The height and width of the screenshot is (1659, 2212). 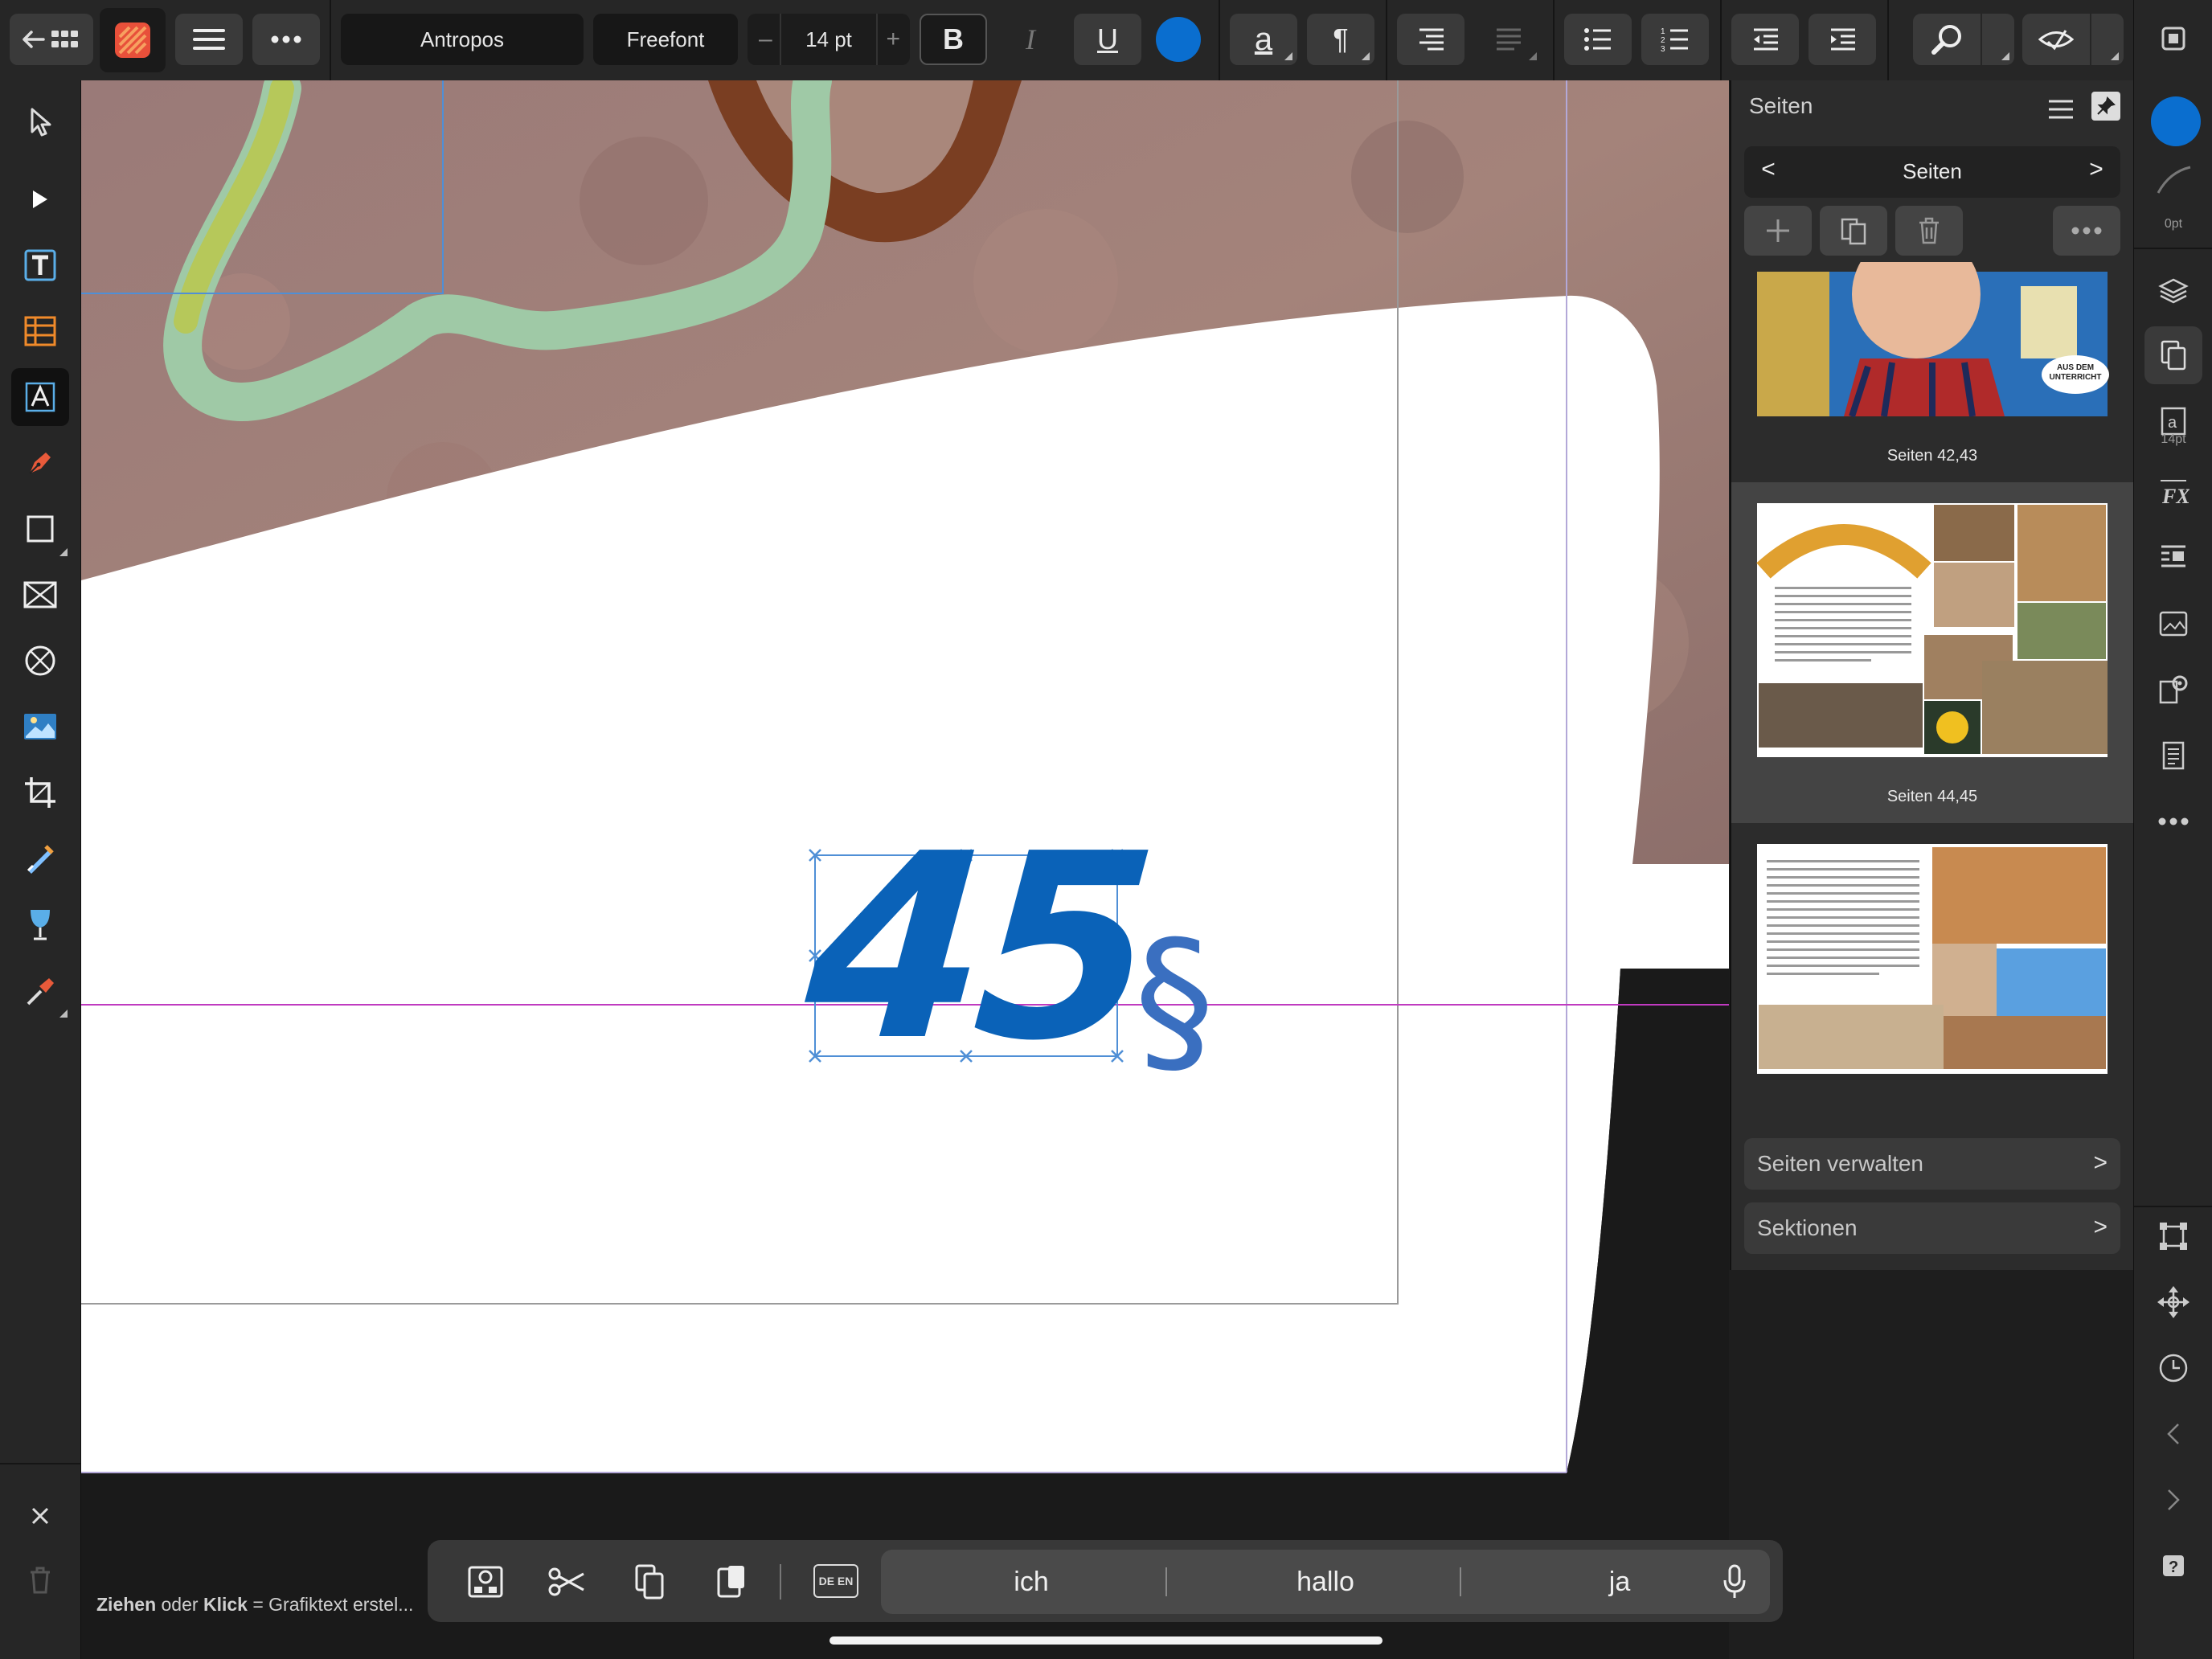 What do you see at coordinates (209, 39) in the screenshot?
I see `menu-button` at bounding box center [209, 39].